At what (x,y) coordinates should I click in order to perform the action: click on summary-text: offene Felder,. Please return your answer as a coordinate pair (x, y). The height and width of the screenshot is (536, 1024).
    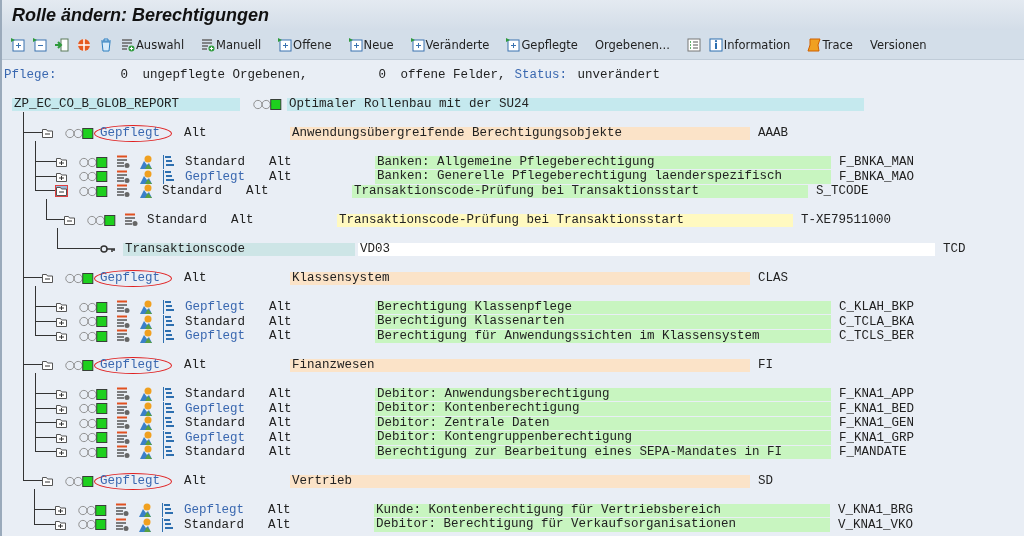
    Looking at the image, I should click on (453, 75).